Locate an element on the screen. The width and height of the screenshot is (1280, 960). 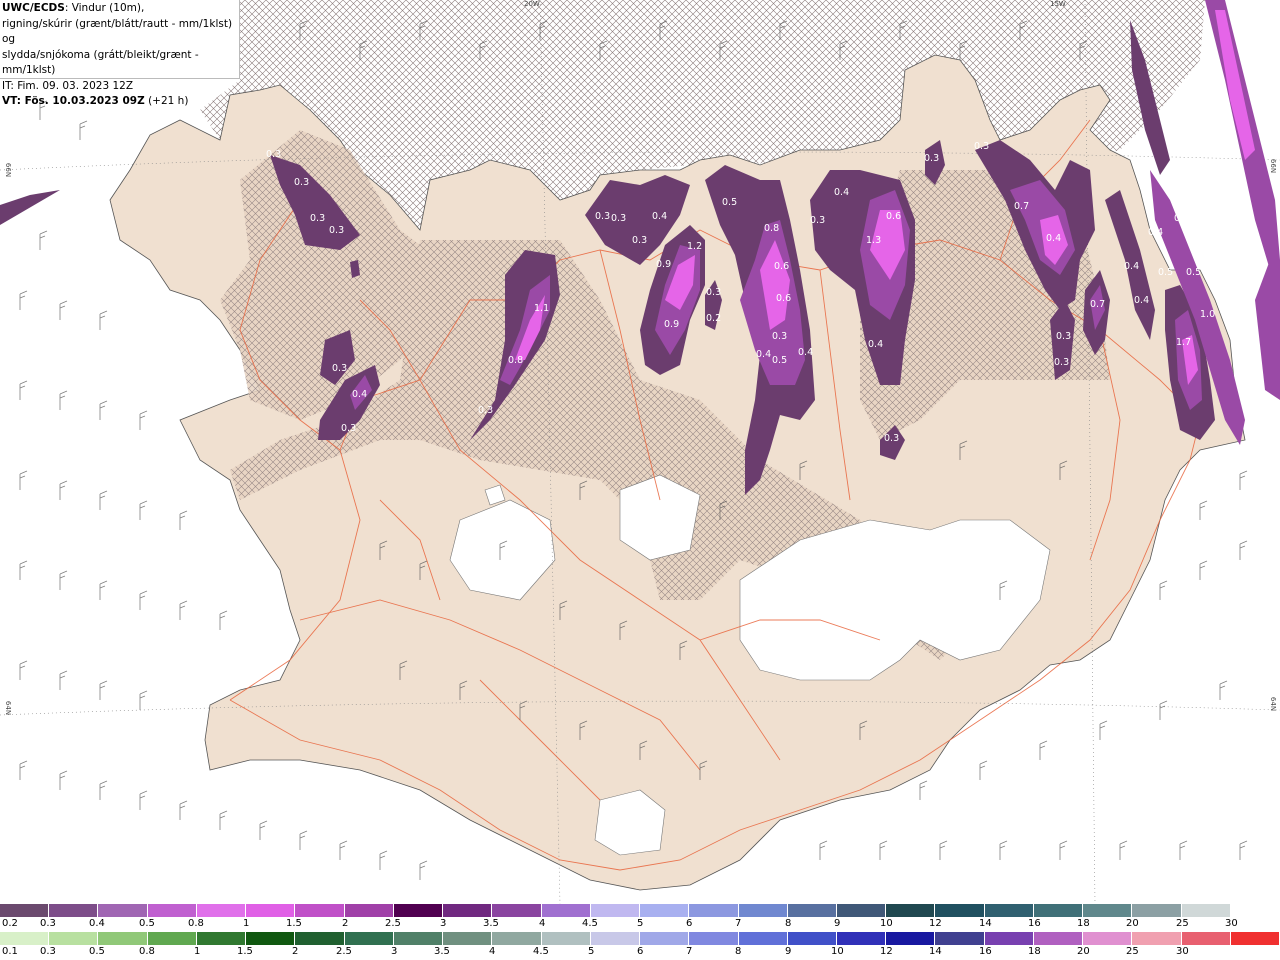
info-line-1: UWC/ECDS: Vindur (10m), is located at coordinates (119, 9).